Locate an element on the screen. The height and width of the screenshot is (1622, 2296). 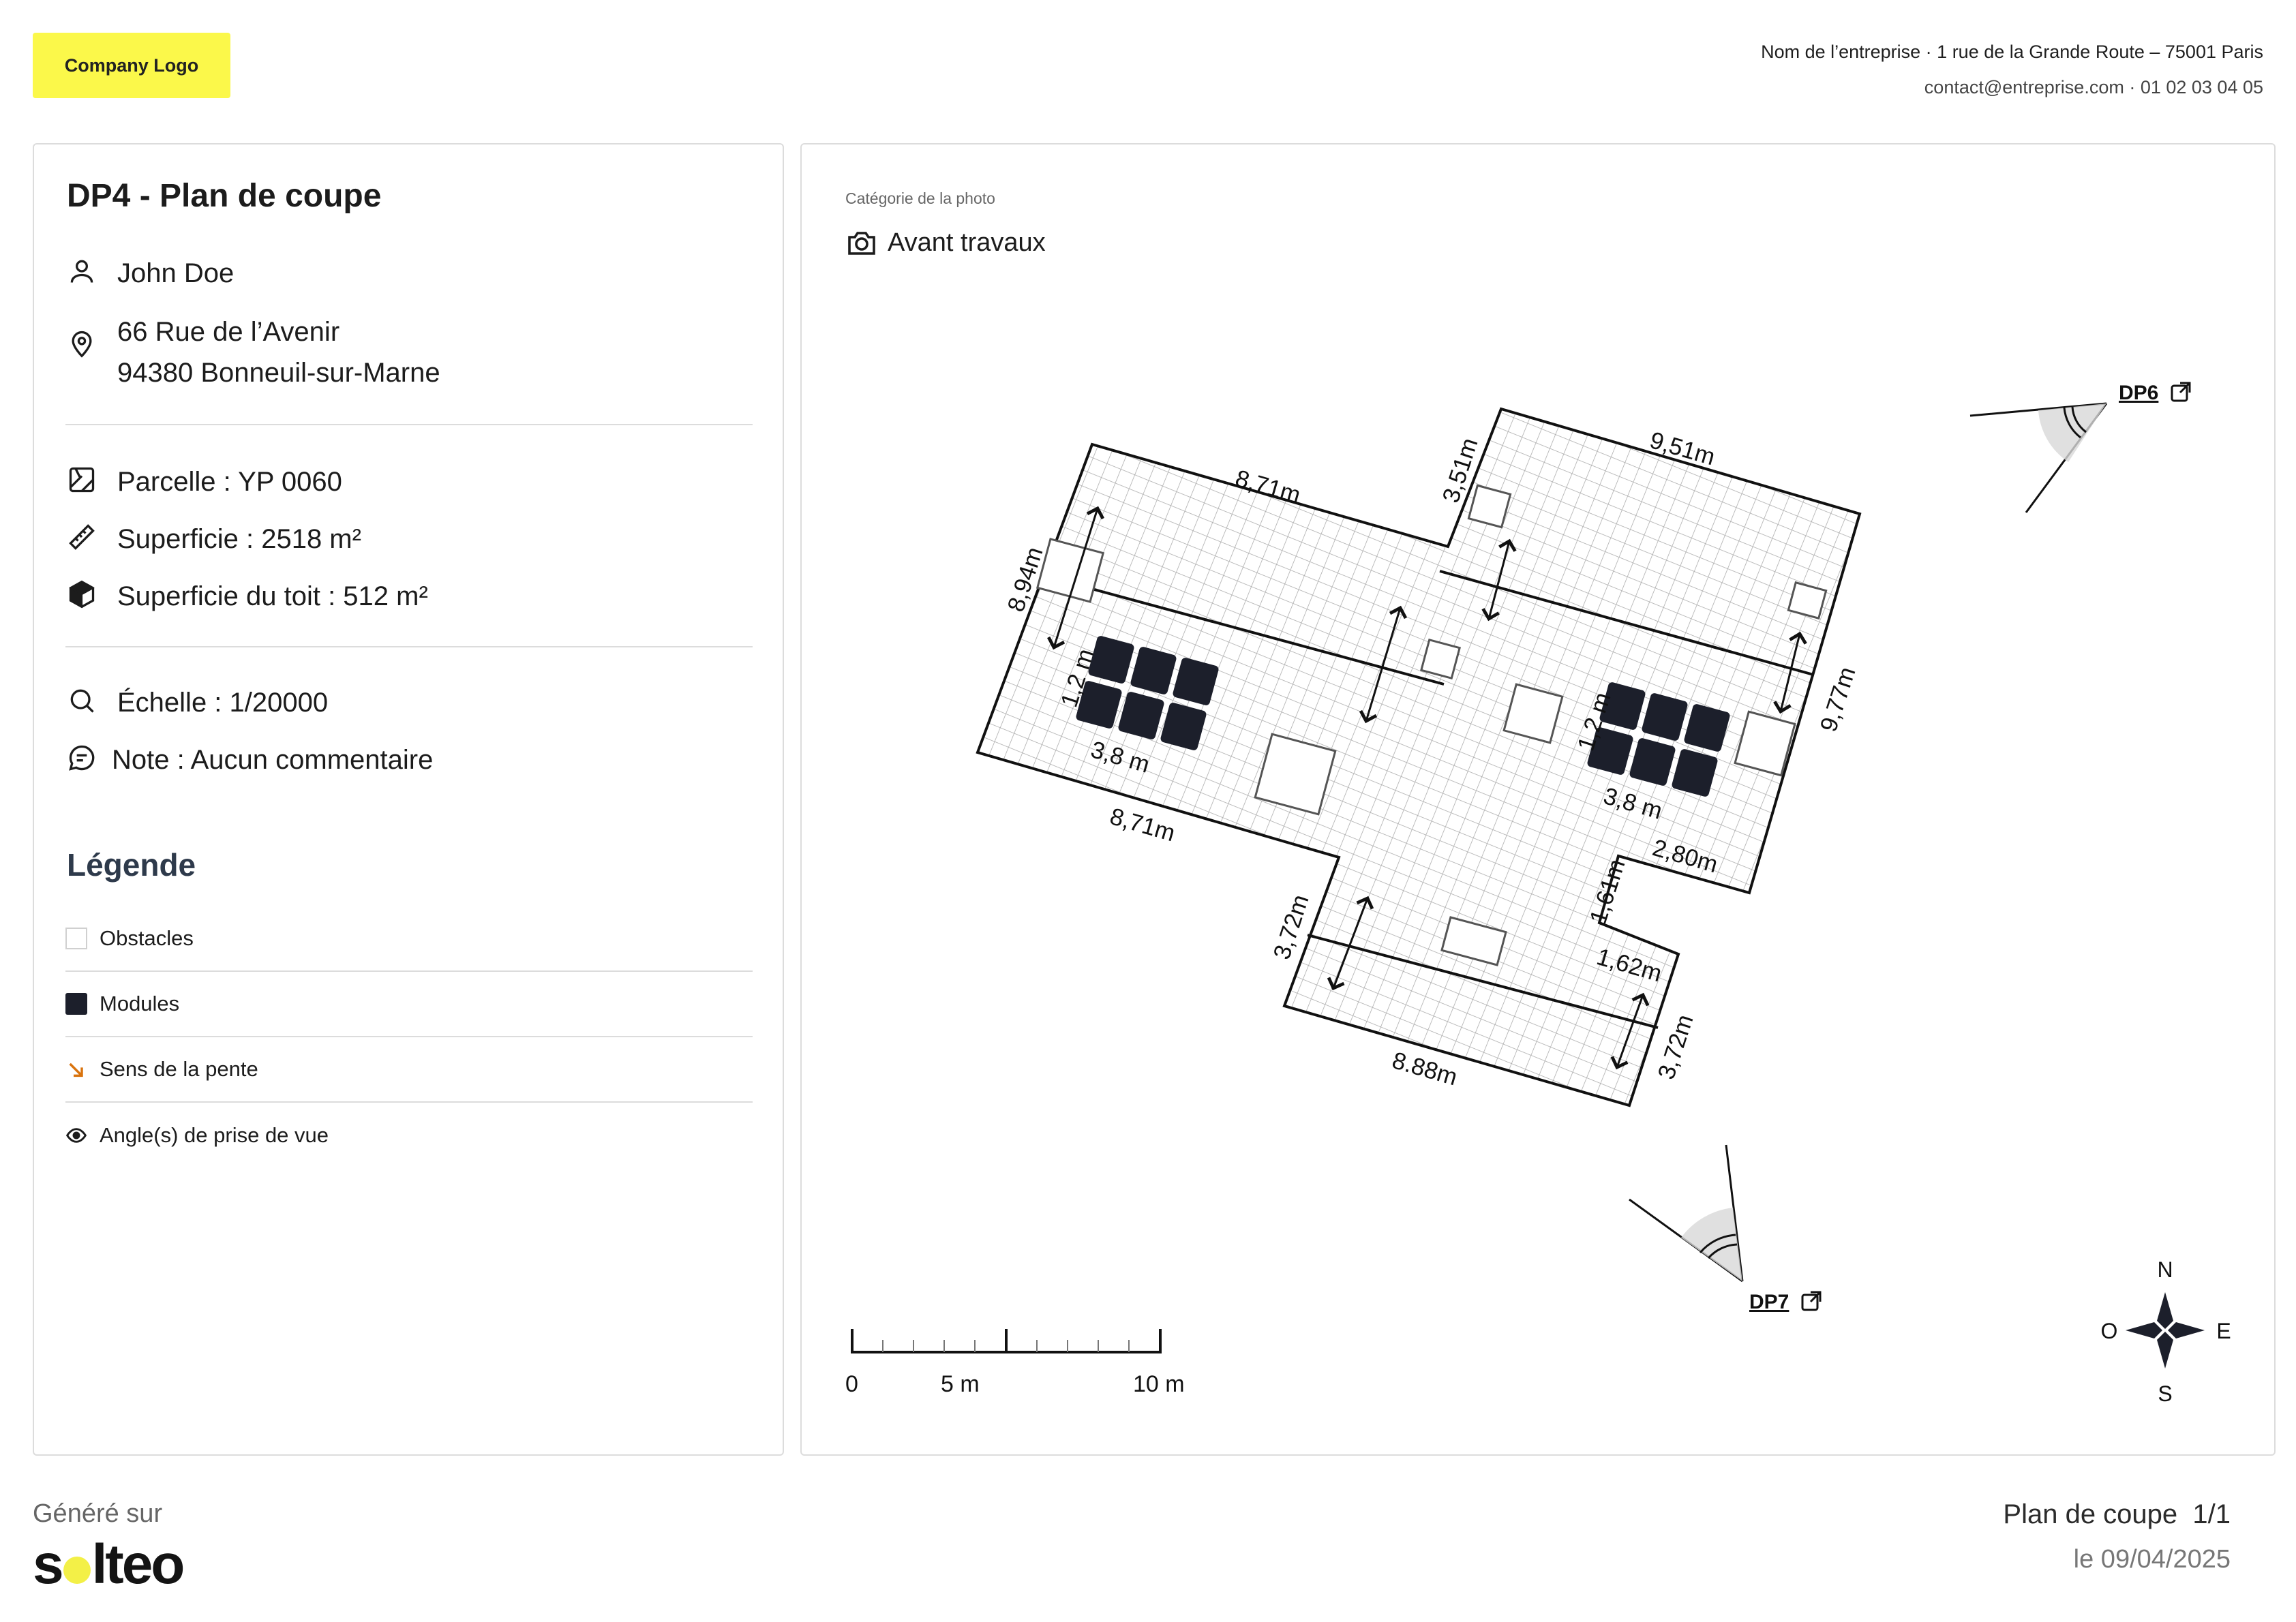
echelle-value: Échelle : 1/20000 is located at coordinates (223, 703).